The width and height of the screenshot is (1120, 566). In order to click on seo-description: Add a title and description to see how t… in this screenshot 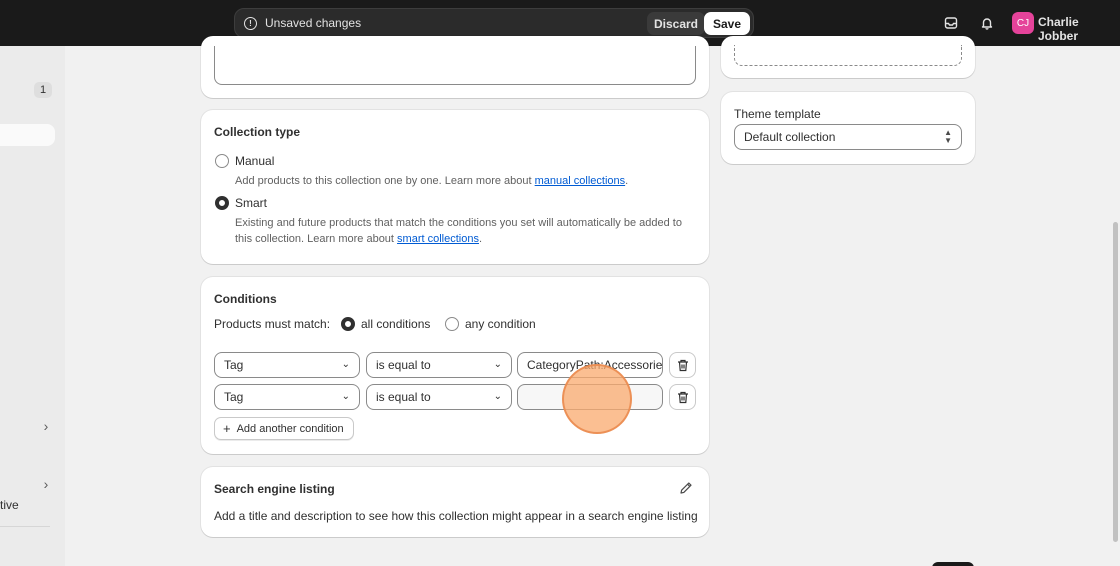, I will do `click(456, 516)`.